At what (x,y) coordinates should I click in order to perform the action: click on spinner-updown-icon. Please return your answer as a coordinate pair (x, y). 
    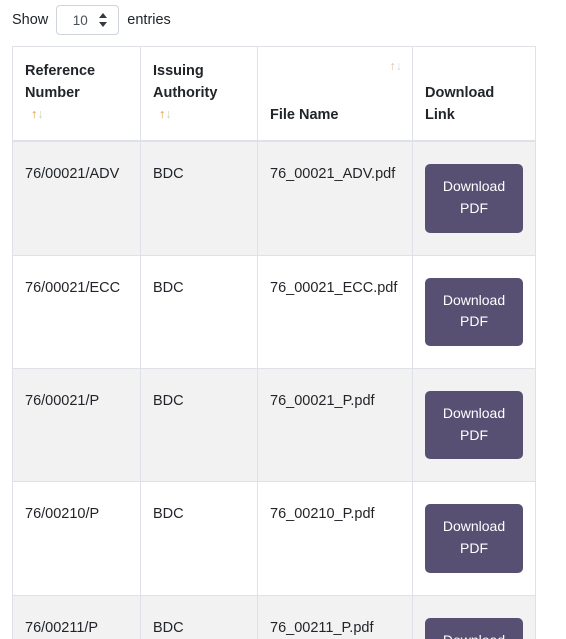
    Looking at the image, I should click on (102, 20).